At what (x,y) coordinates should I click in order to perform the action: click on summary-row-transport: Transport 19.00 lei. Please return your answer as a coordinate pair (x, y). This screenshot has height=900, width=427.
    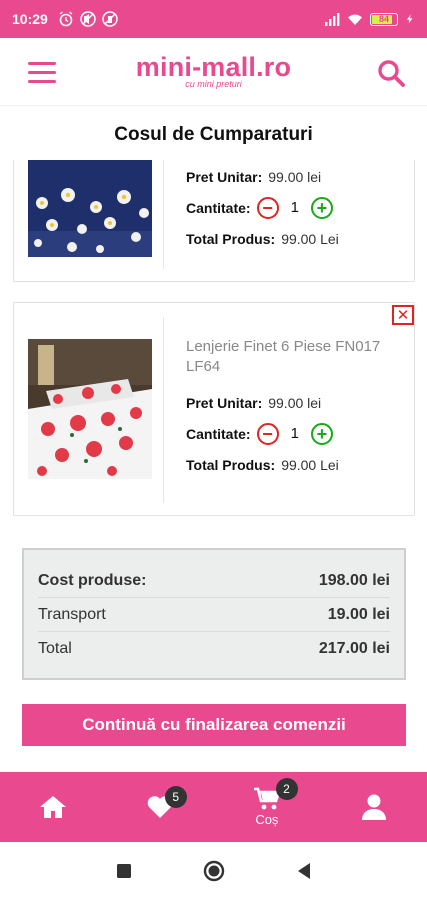
    Looking at the image, I should click on (214, 615).